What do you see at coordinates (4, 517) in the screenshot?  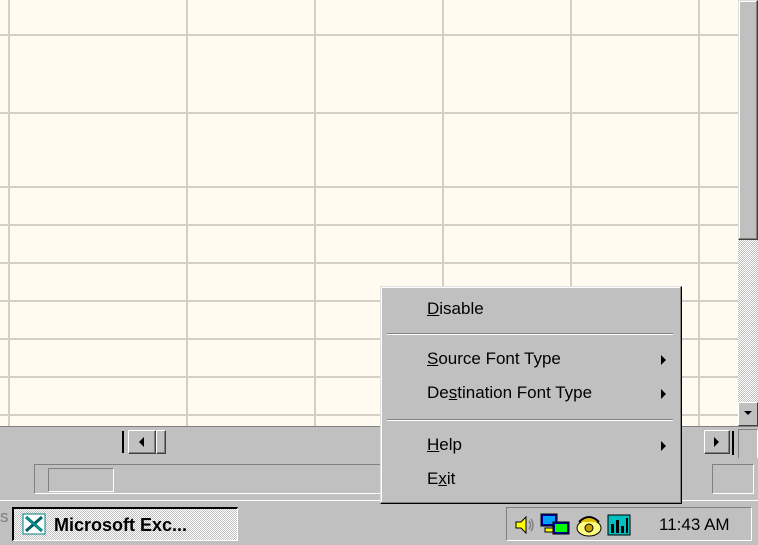 I see `start-button-edge: s` at bounding box center [4, 517].